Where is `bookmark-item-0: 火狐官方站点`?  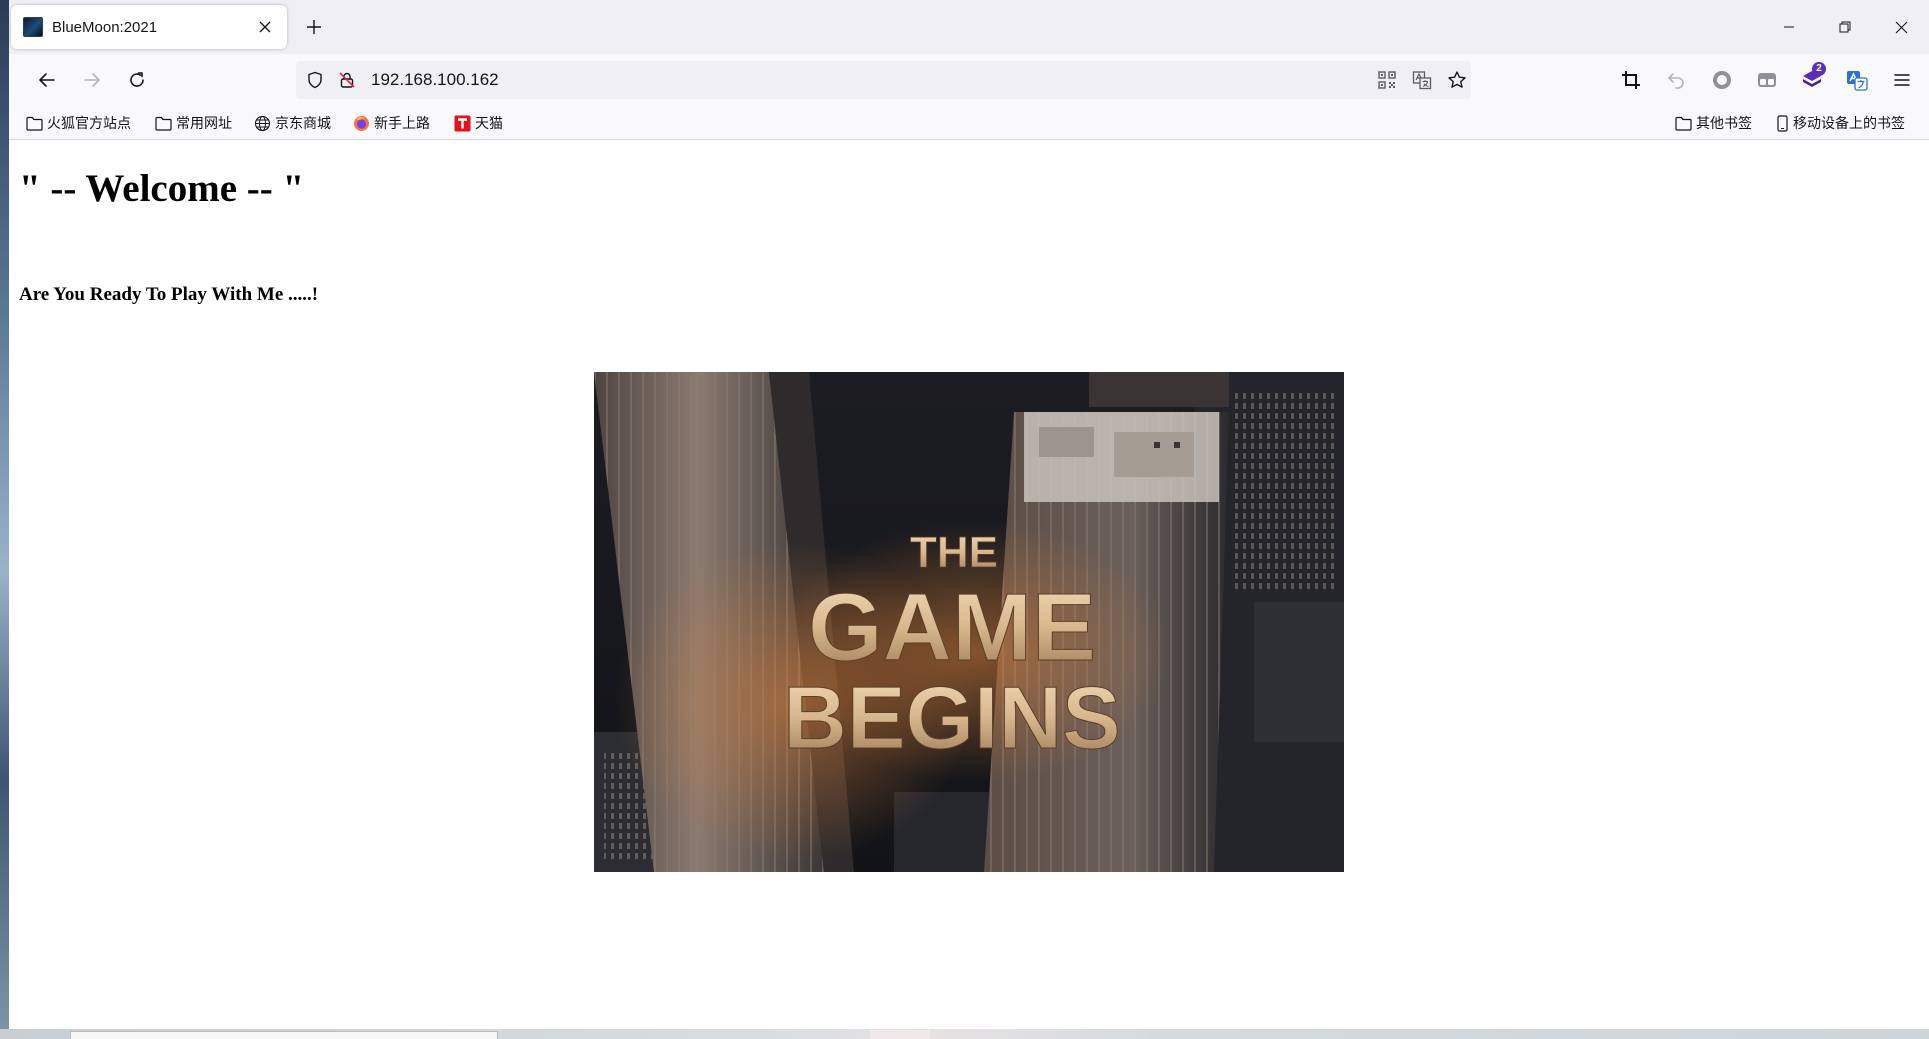 bookmark-item-0: 火狐官方站点 is located at coordinates (78, 123).